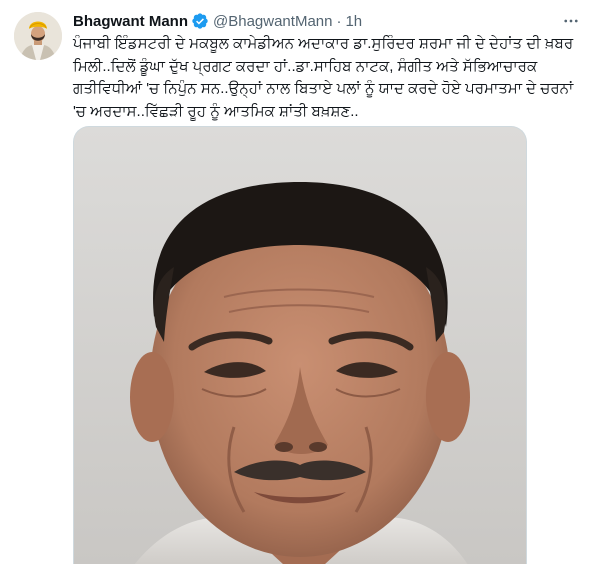 The image size is (596, 564). Describe the element at coordinates (130, 21) in the screenshot. I see `author-display-name: Bhagwant Mann` at that location.